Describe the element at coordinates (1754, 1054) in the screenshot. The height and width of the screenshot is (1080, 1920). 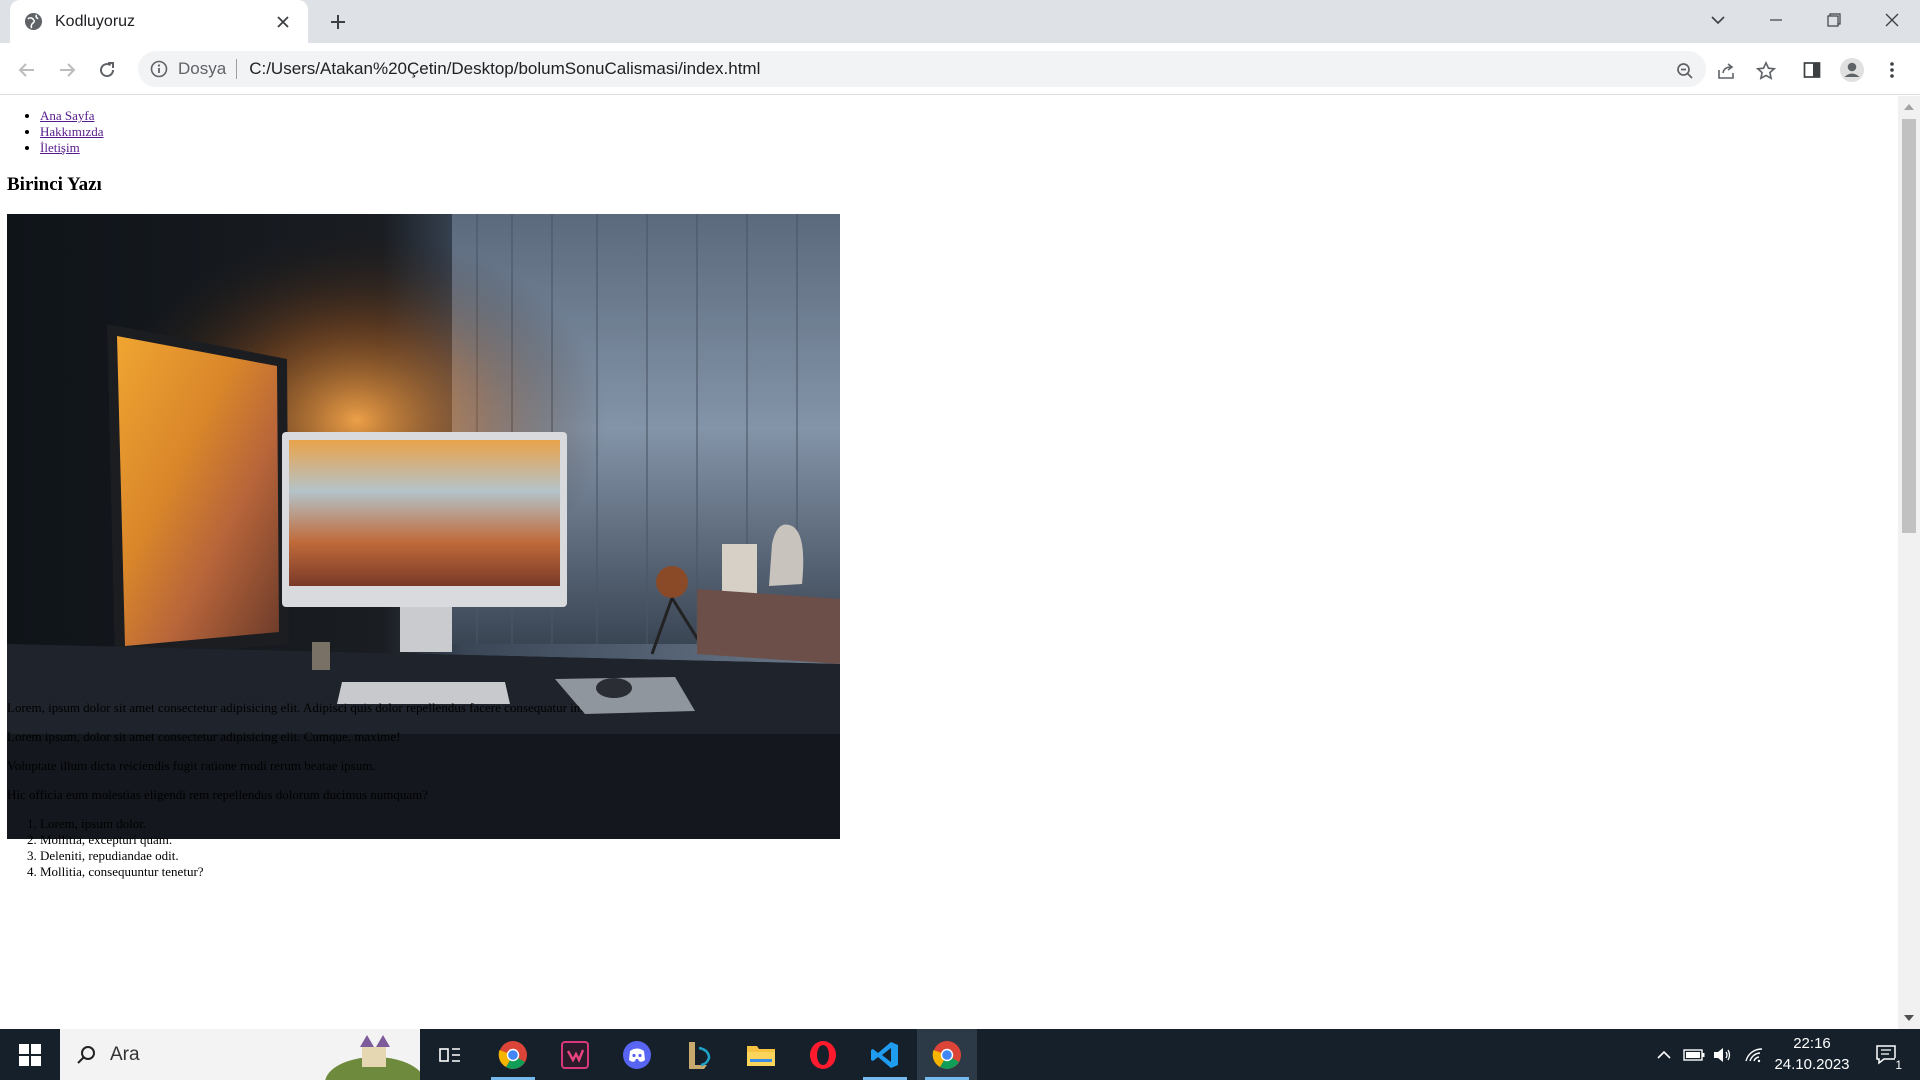
I see `wifi-icon` at that location.